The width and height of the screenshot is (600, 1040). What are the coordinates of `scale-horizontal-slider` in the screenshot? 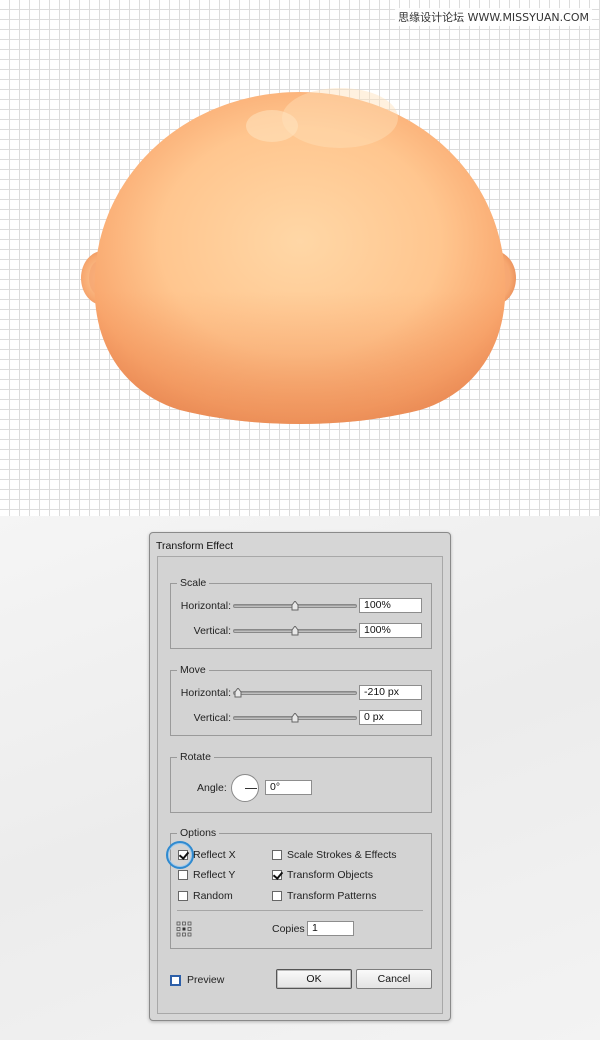 It's located at (295, 606).